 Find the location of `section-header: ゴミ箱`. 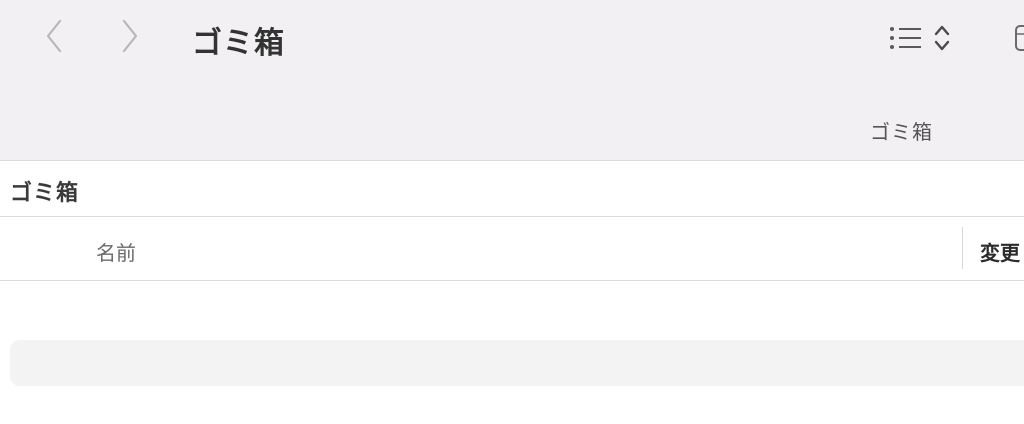

section-header: ゴミ箱 is located at coordinates (512, 189).